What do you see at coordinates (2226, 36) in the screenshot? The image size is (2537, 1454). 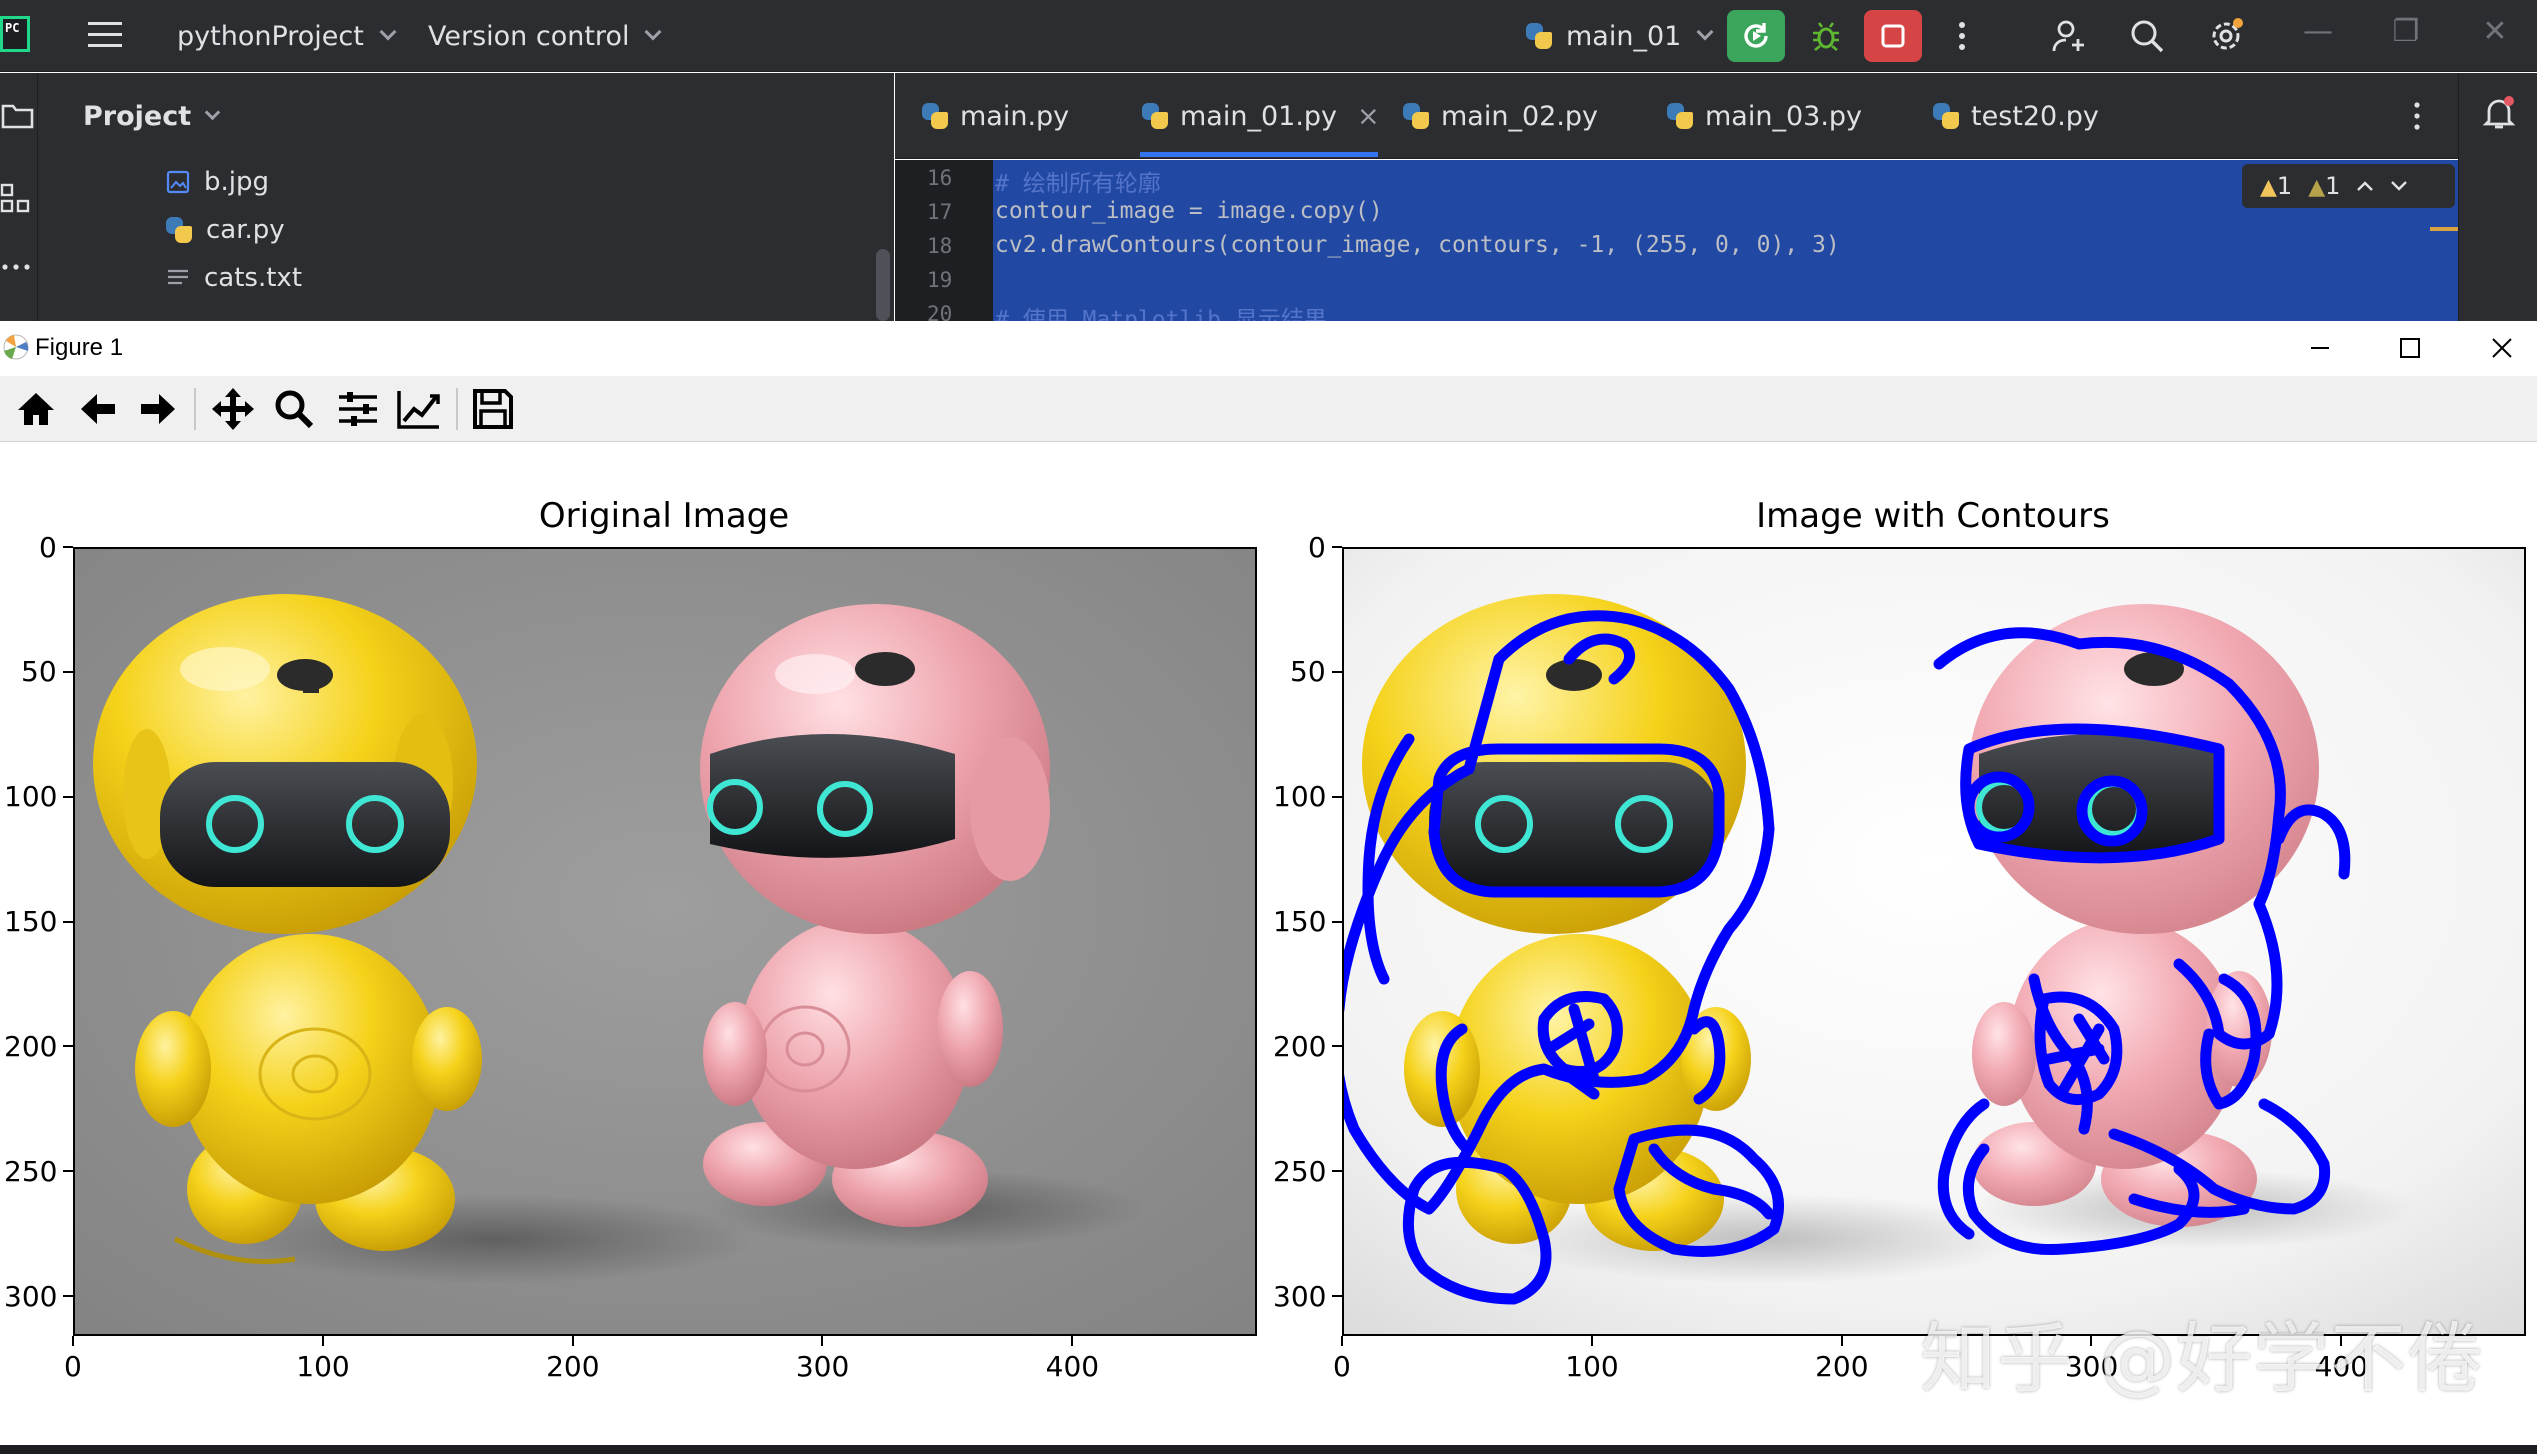 I see `settings-button` at bounding box center [2226, 36].